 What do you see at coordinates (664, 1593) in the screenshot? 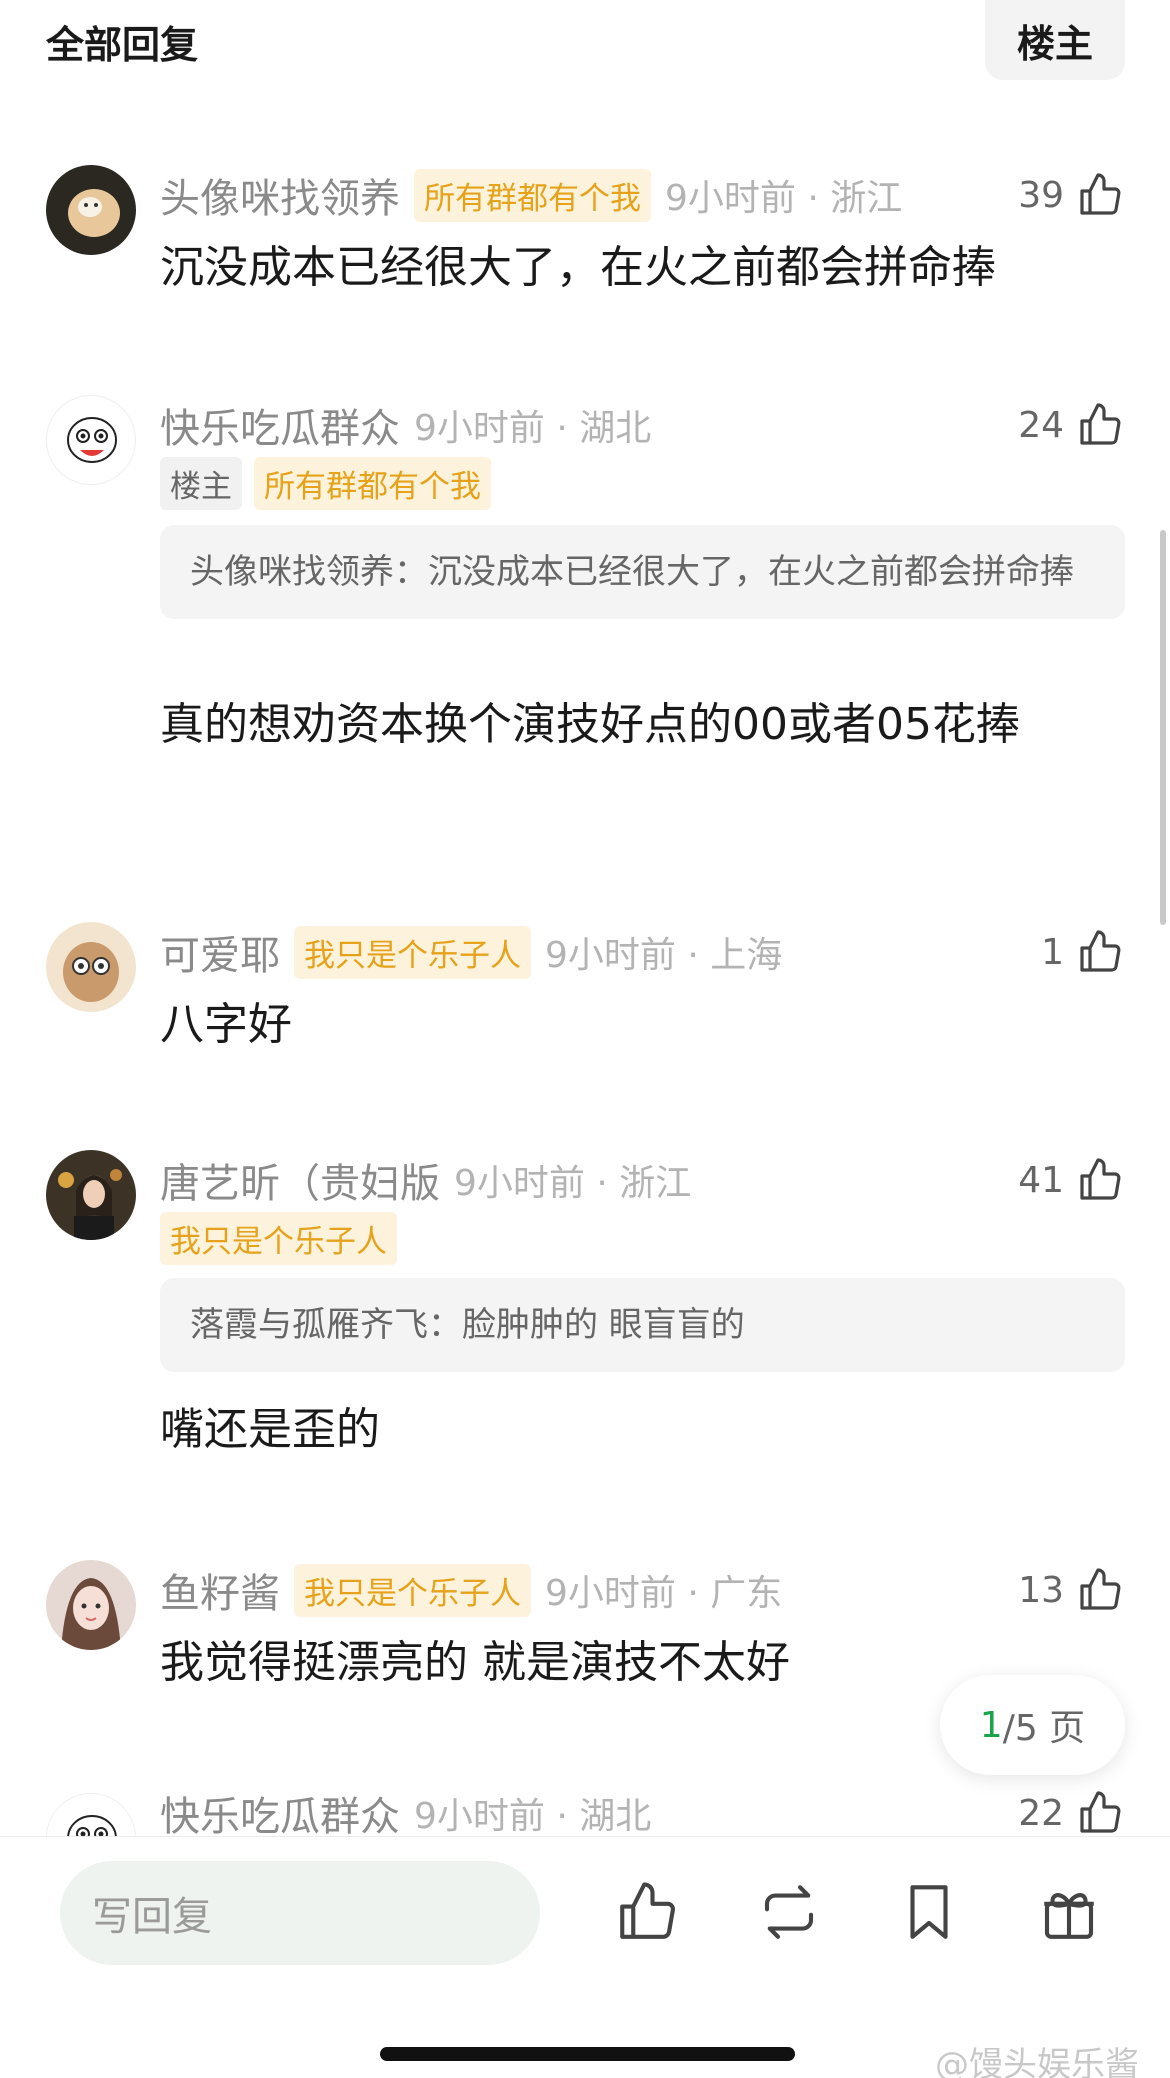
I see `timestamp-location: 9小时前 · 广东` at bounding box center [664, 1593].